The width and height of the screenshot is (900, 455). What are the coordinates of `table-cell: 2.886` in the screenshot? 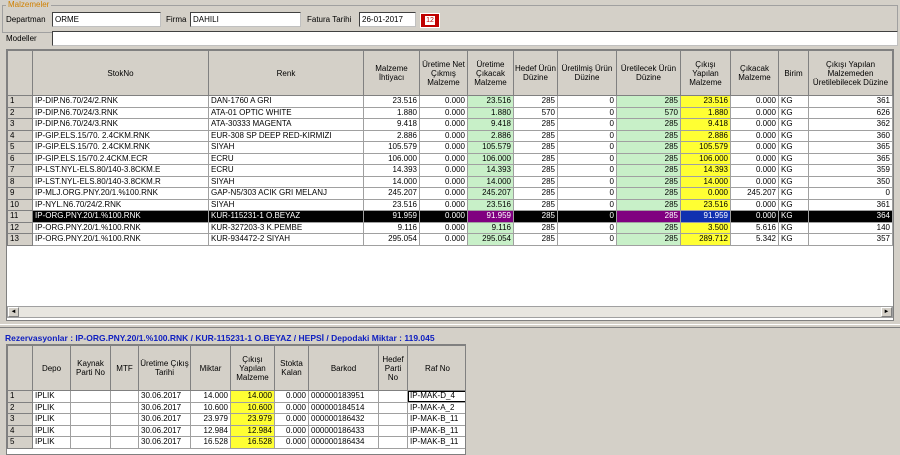 It's located at (705, 135).